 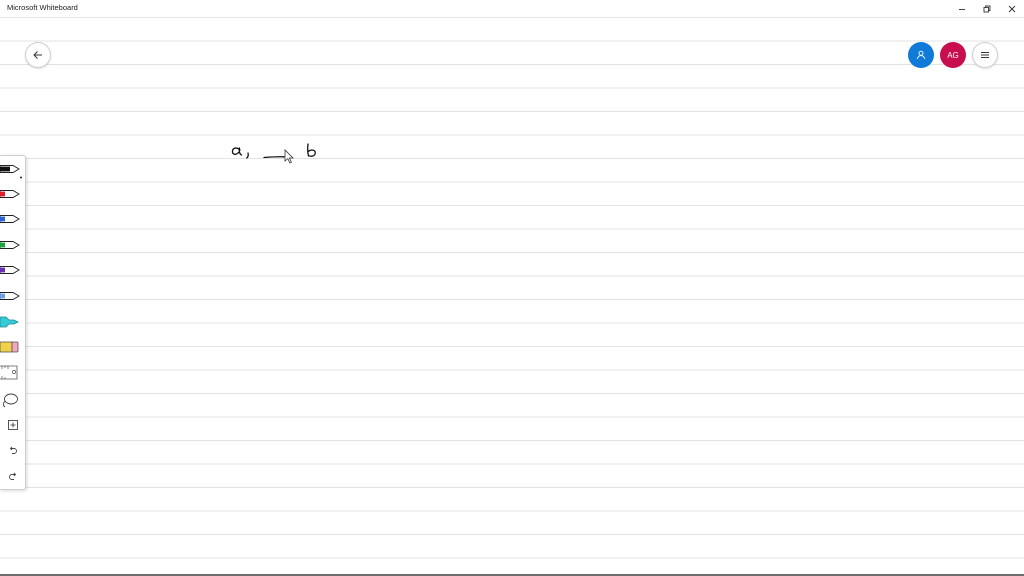 I want to click on ink-comma, so click(x=247, y=155).